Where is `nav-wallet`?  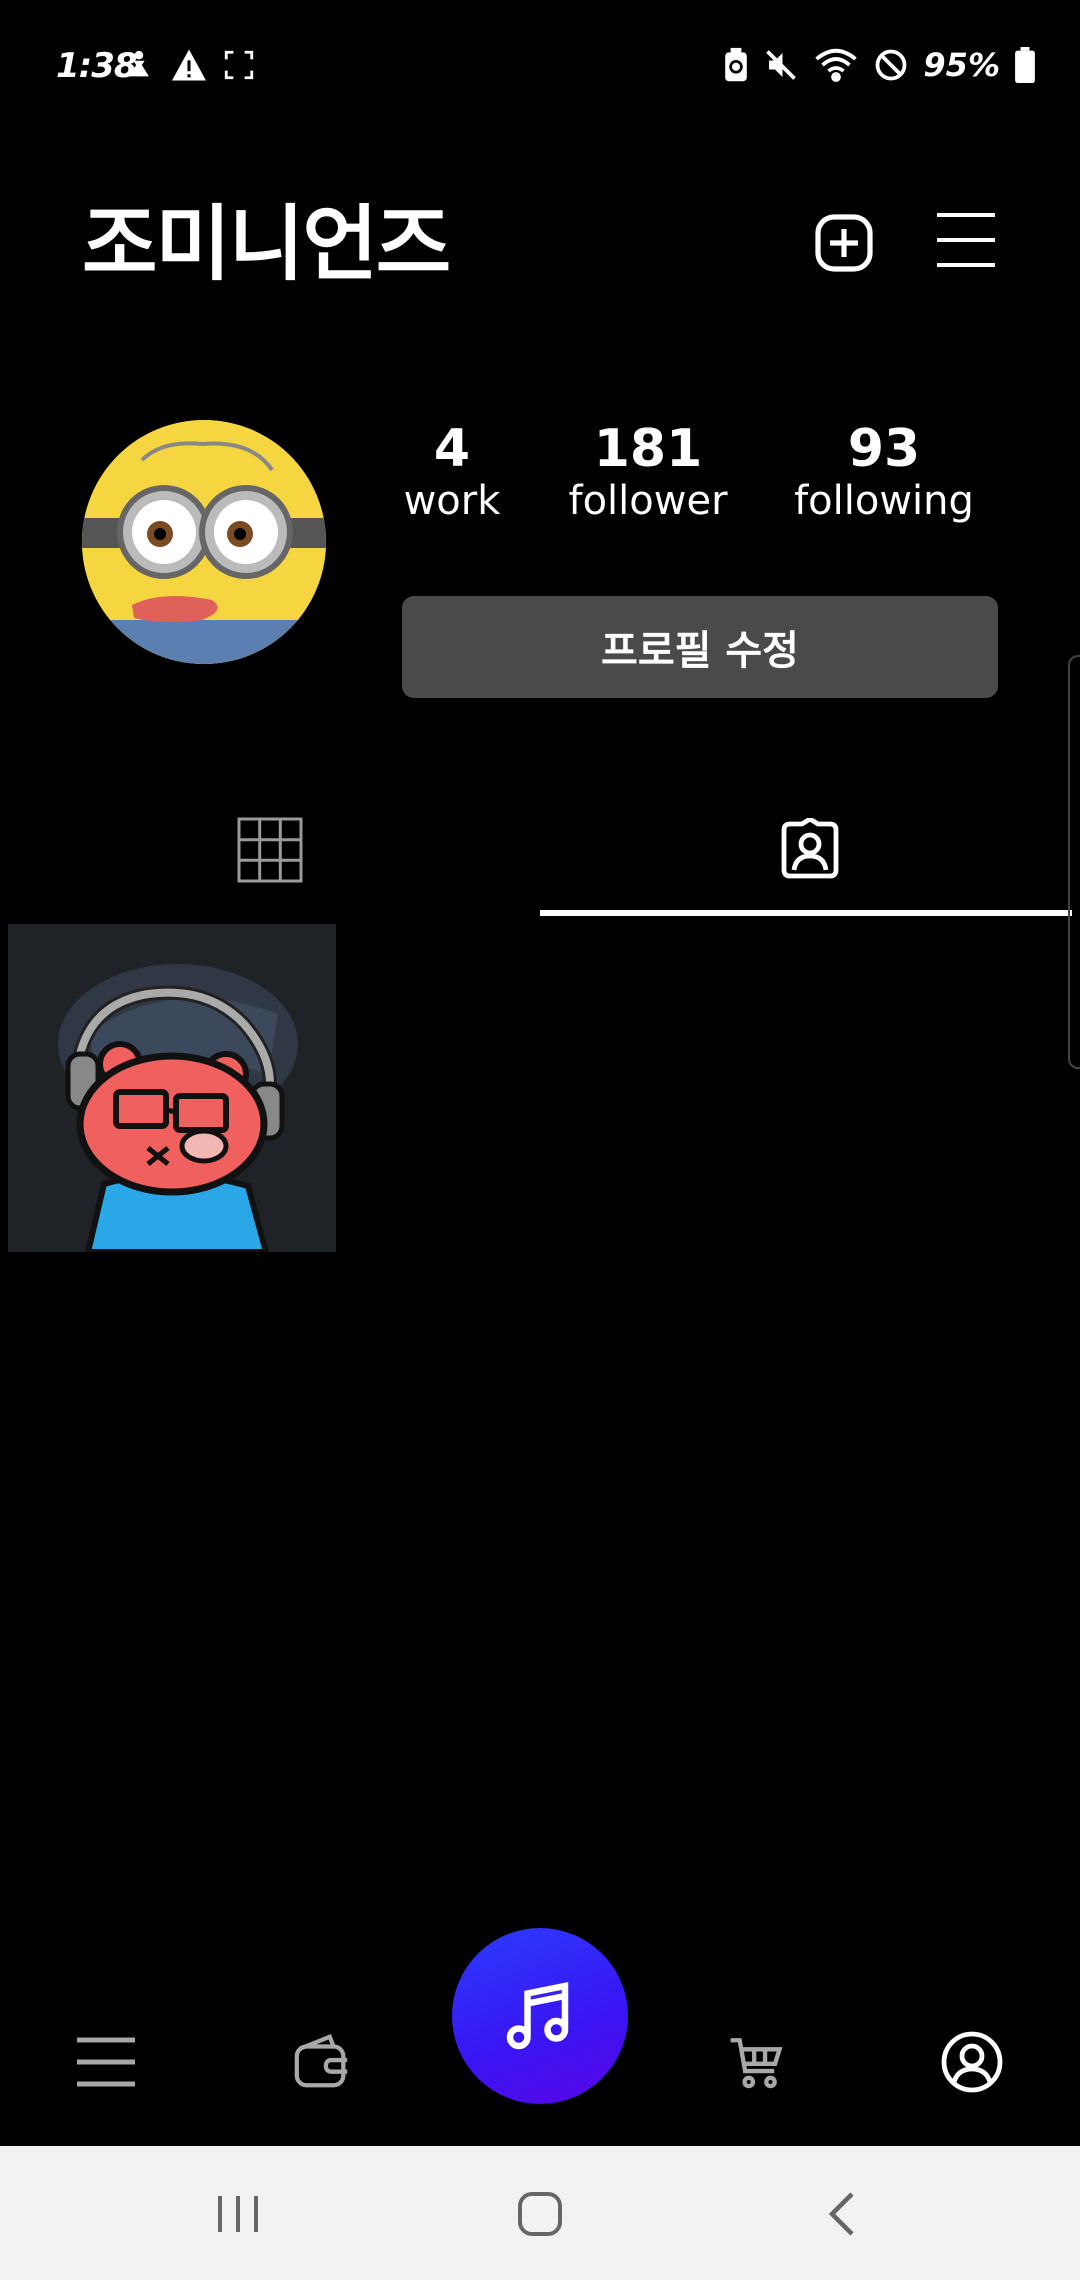 nav-wallet is located at coordinates (322, 2062).